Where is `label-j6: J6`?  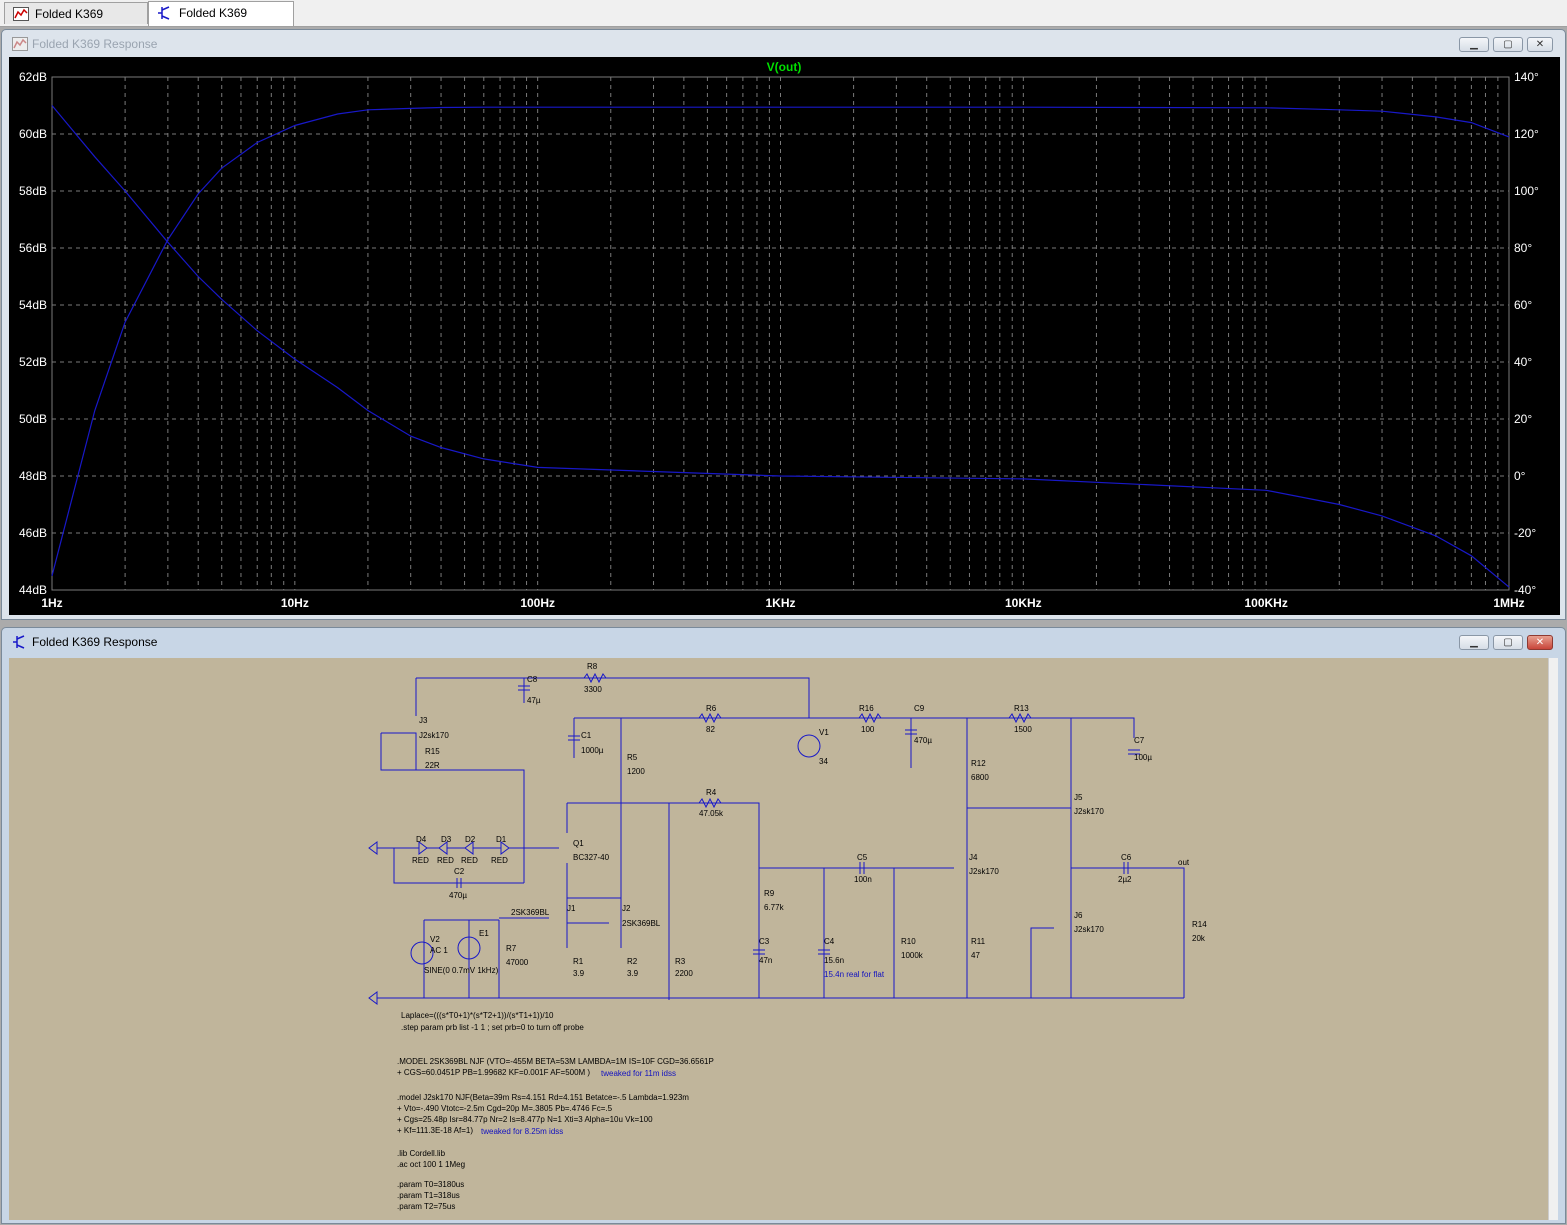 label-j6: J6 is located at coordinates (1078, 915).